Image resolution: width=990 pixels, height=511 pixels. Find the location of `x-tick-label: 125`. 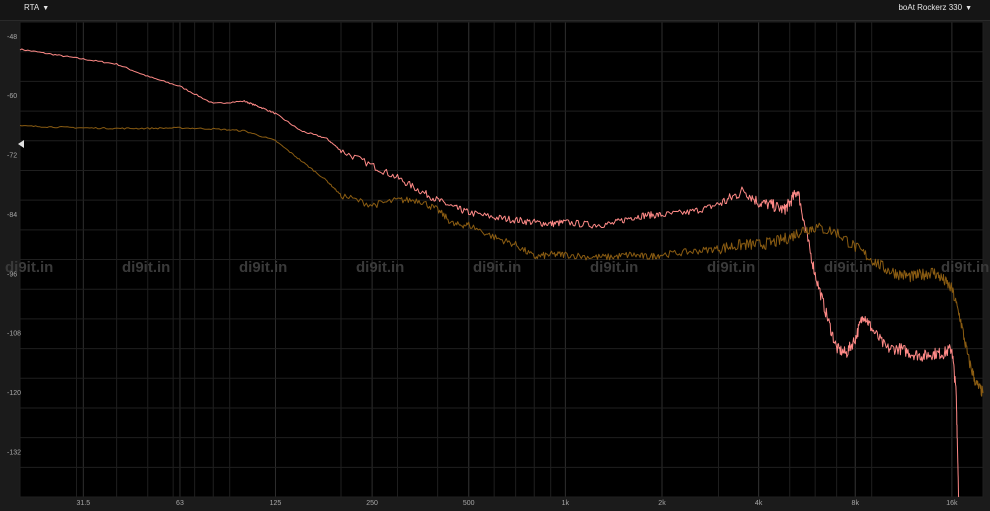

x-tick-label: 125 is located at coordinates (276, 503).